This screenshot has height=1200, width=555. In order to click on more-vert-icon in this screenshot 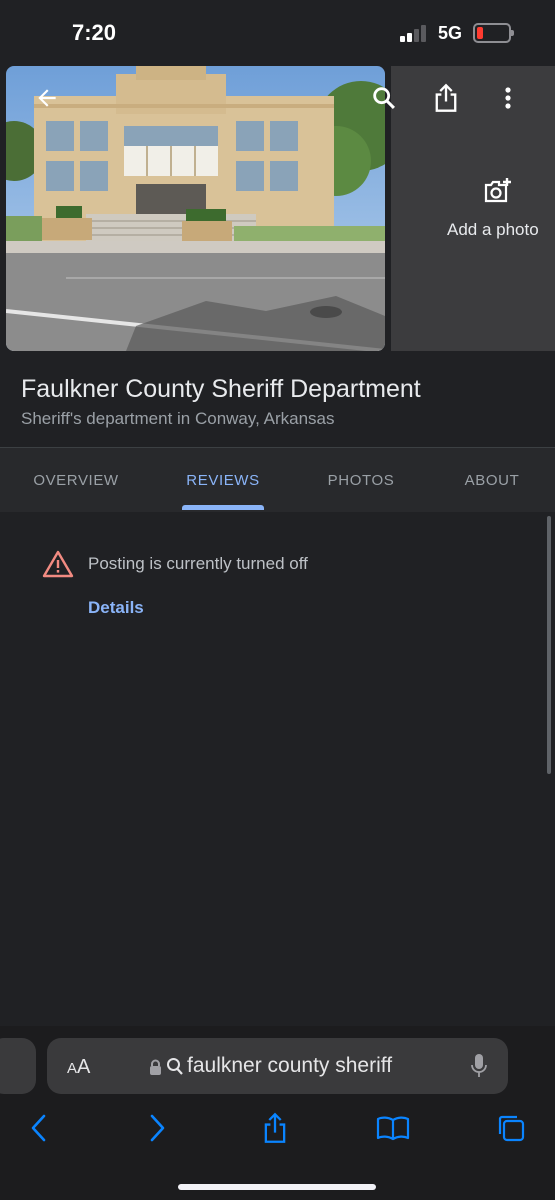, I will do `click(508, 98)`.